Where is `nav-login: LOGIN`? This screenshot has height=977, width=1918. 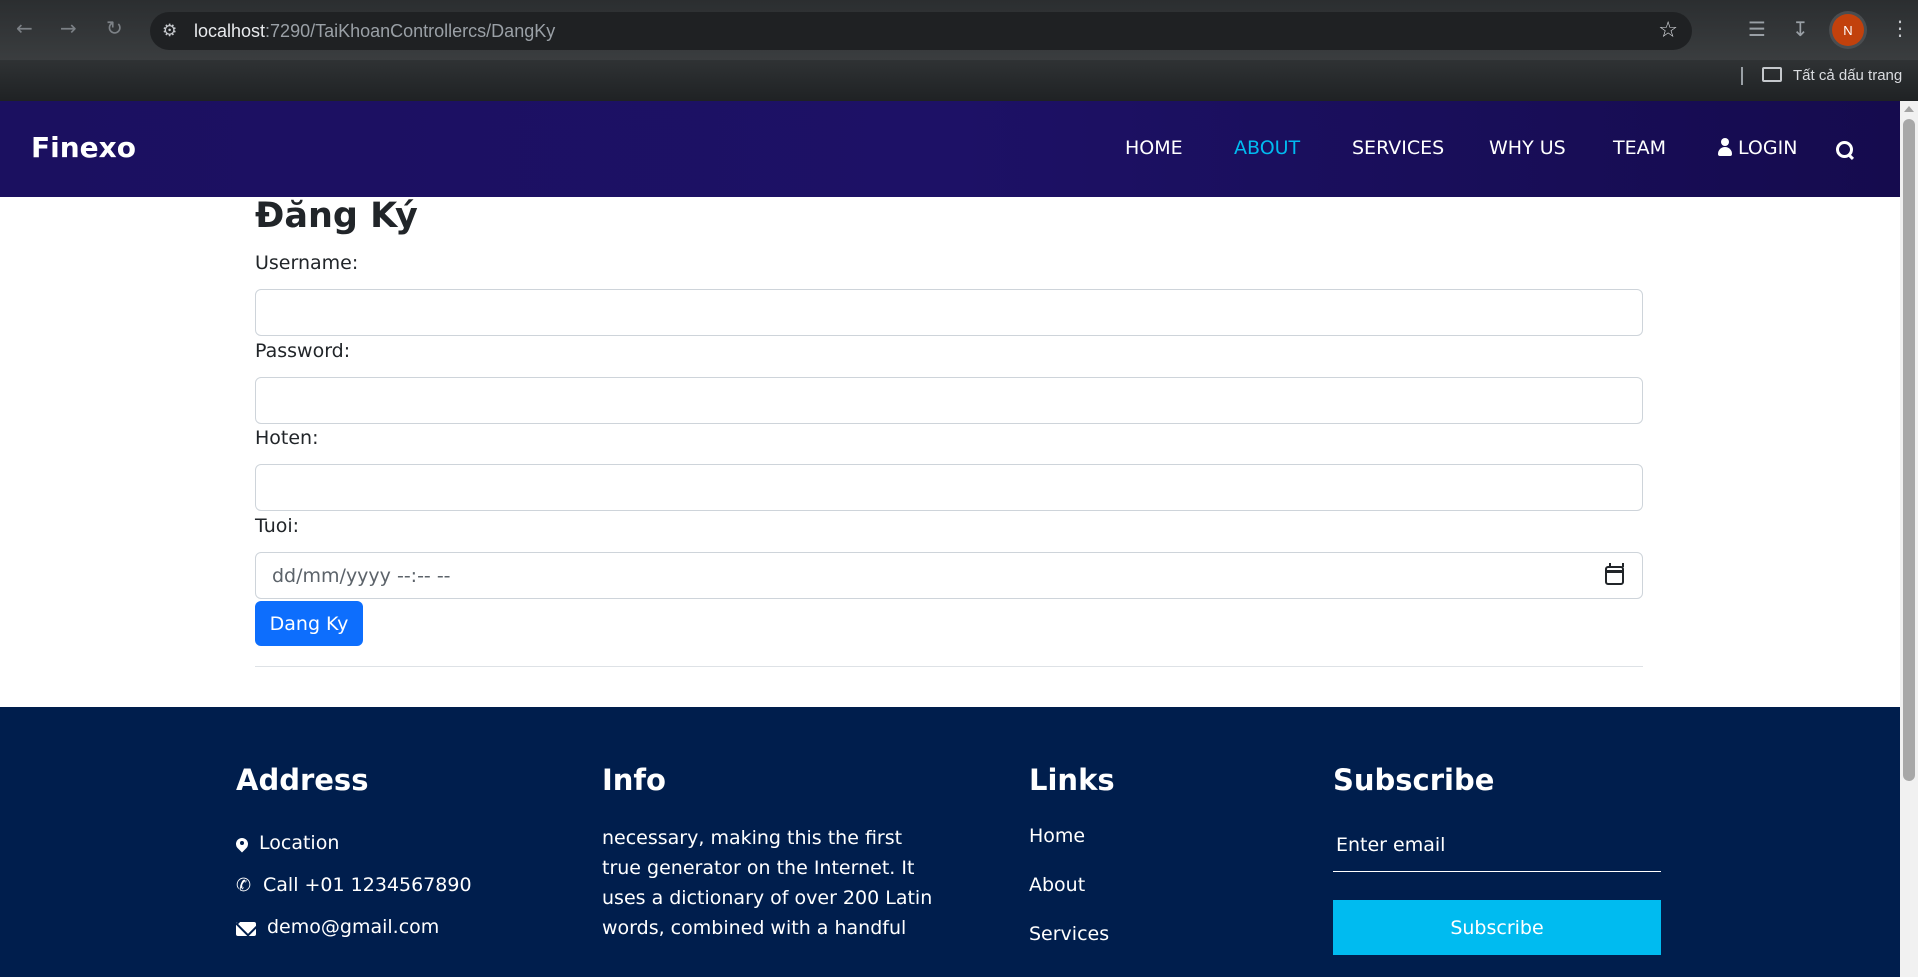
nav-login: LOGIN is located at coordinates (1767, 148).